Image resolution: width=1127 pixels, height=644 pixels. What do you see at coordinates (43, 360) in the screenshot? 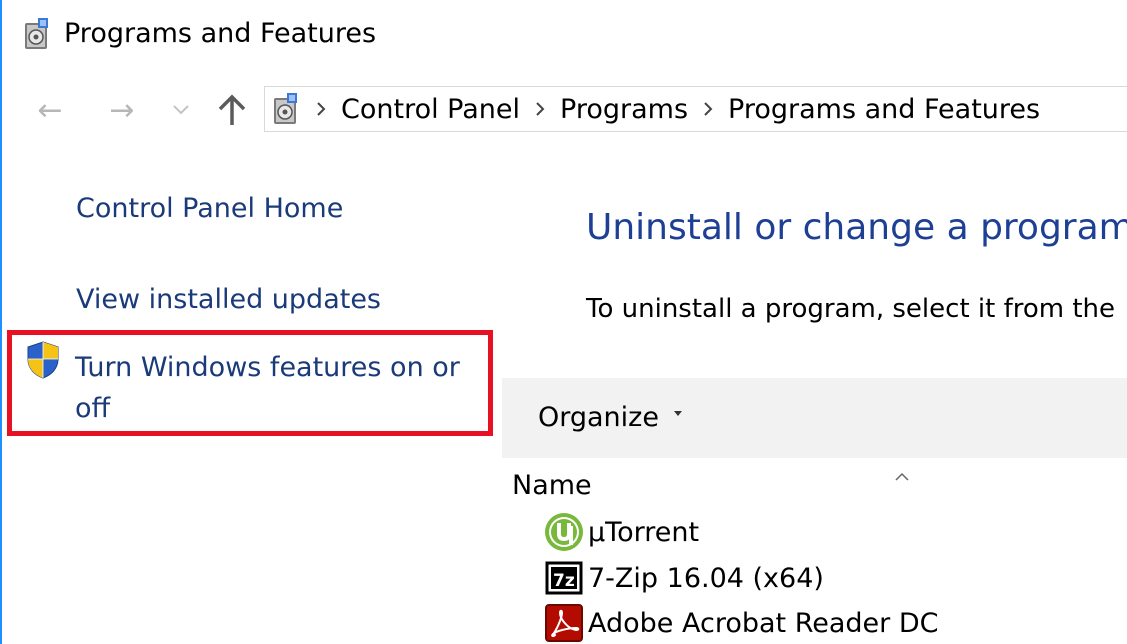
I see `uac-shield-icon` at bounding box center [43, 360].